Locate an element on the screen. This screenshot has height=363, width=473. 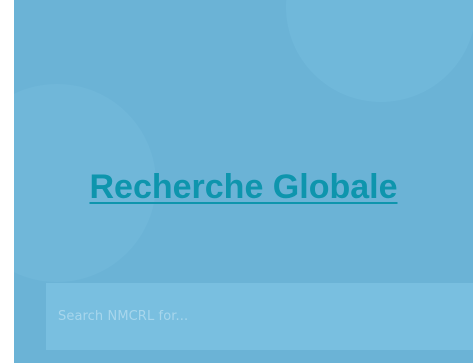
decorative-circle is located at coordinates (379, 51).